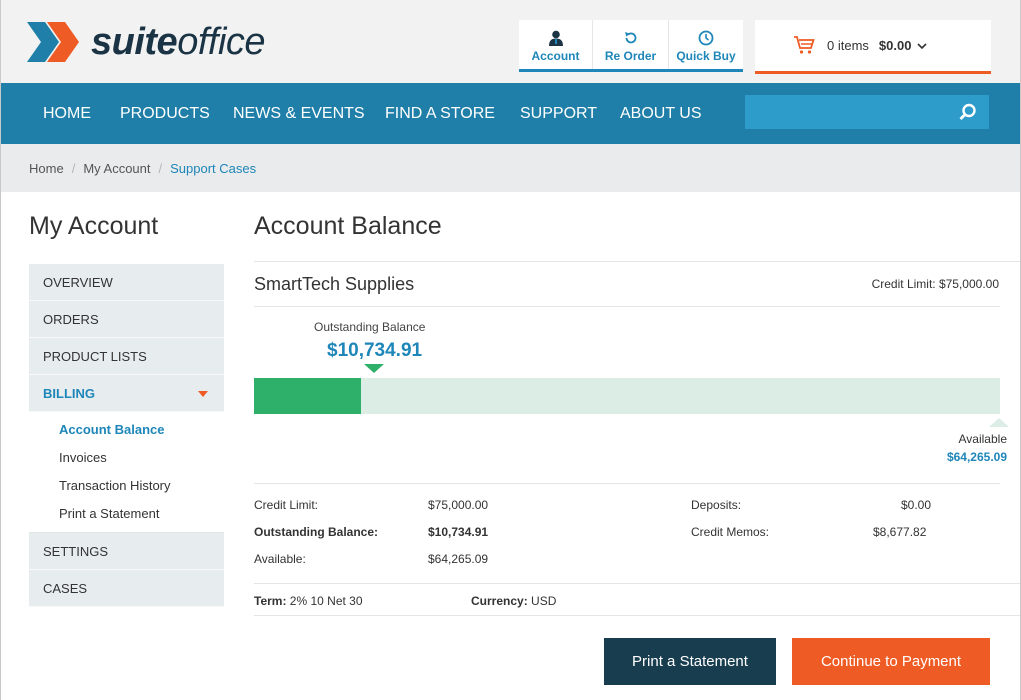 The width and height of the screenshot is (1021, 700). I want to click on summary-credit-memos-value: $8,677.82, so click(900, 532).